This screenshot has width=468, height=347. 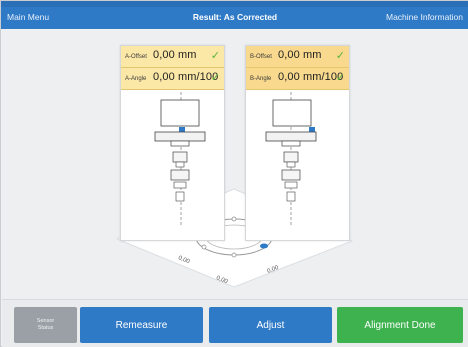 I want to click on panel-a-values: A-Offset 0,00 mm ✓ A-Angle 0,00 mm/100 ✓, so click(x=172, y=68).